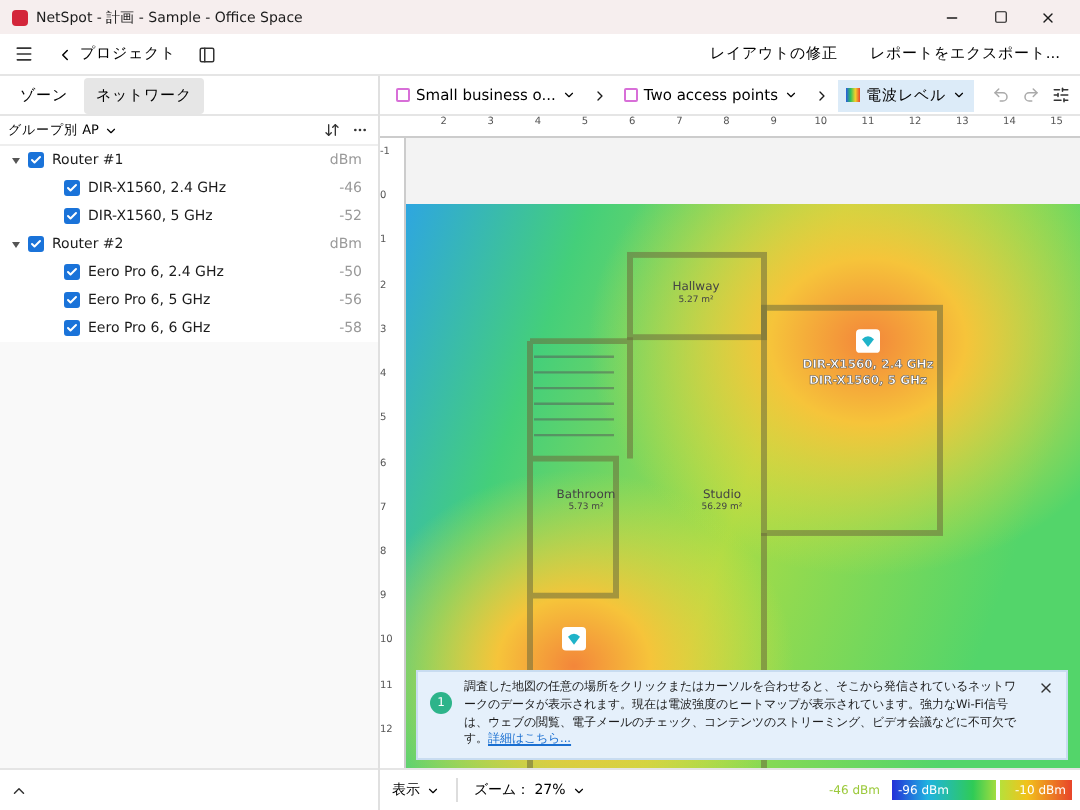  I want to click on menu-icon, so click(24, 54).